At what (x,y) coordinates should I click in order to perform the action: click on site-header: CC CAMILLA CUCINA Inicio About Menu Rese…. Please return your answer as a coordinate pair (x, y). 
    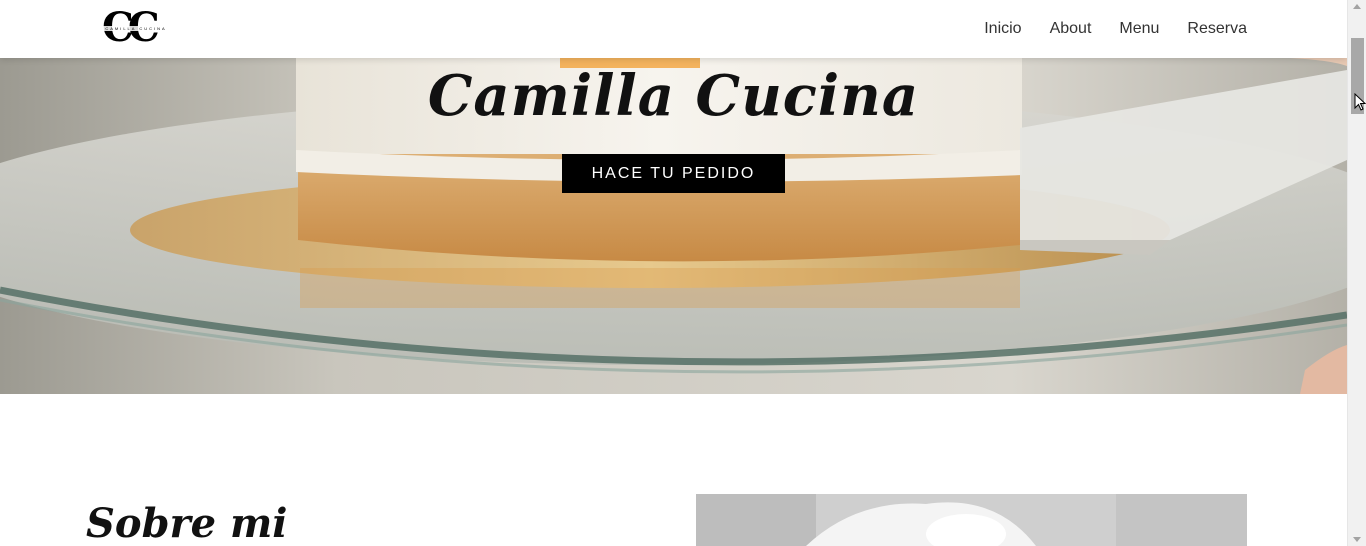
    Looking at the image, I should click on (673, 29).